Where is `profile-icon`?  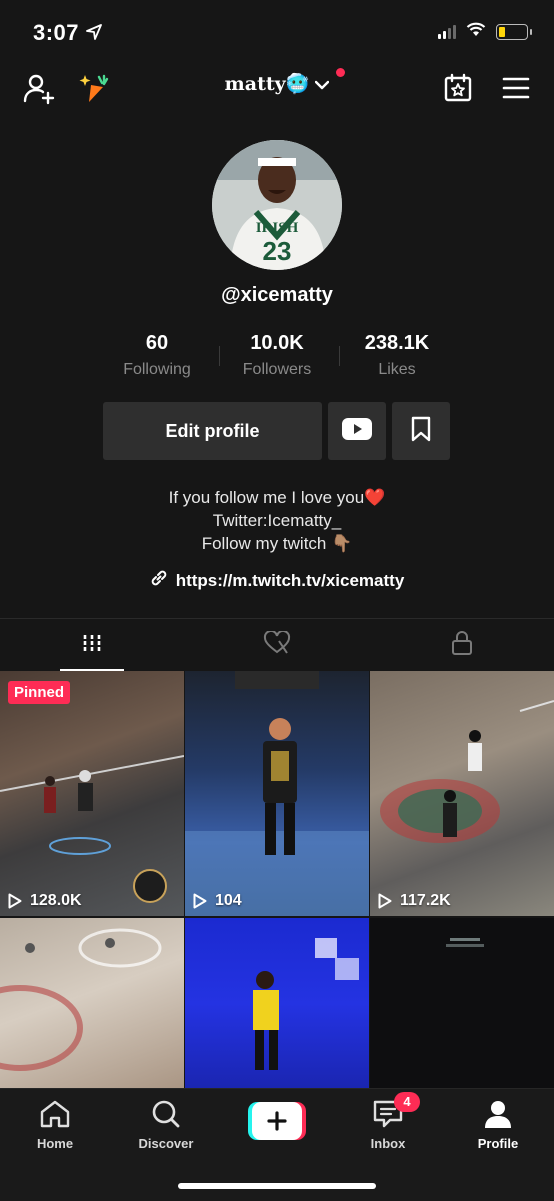
profile-icon is located at coordinates (498, 1114).